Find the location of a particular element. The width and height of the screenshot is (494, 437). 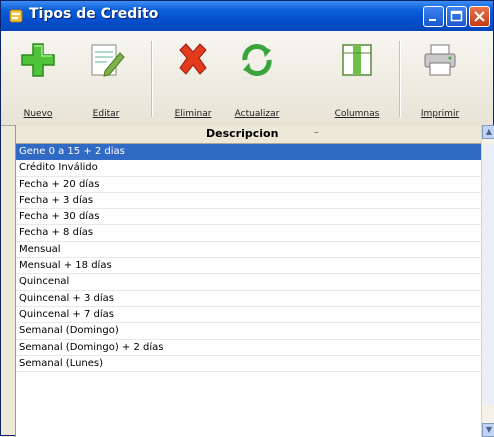

print-button: Imprimir is located at coordinates (440, 78).